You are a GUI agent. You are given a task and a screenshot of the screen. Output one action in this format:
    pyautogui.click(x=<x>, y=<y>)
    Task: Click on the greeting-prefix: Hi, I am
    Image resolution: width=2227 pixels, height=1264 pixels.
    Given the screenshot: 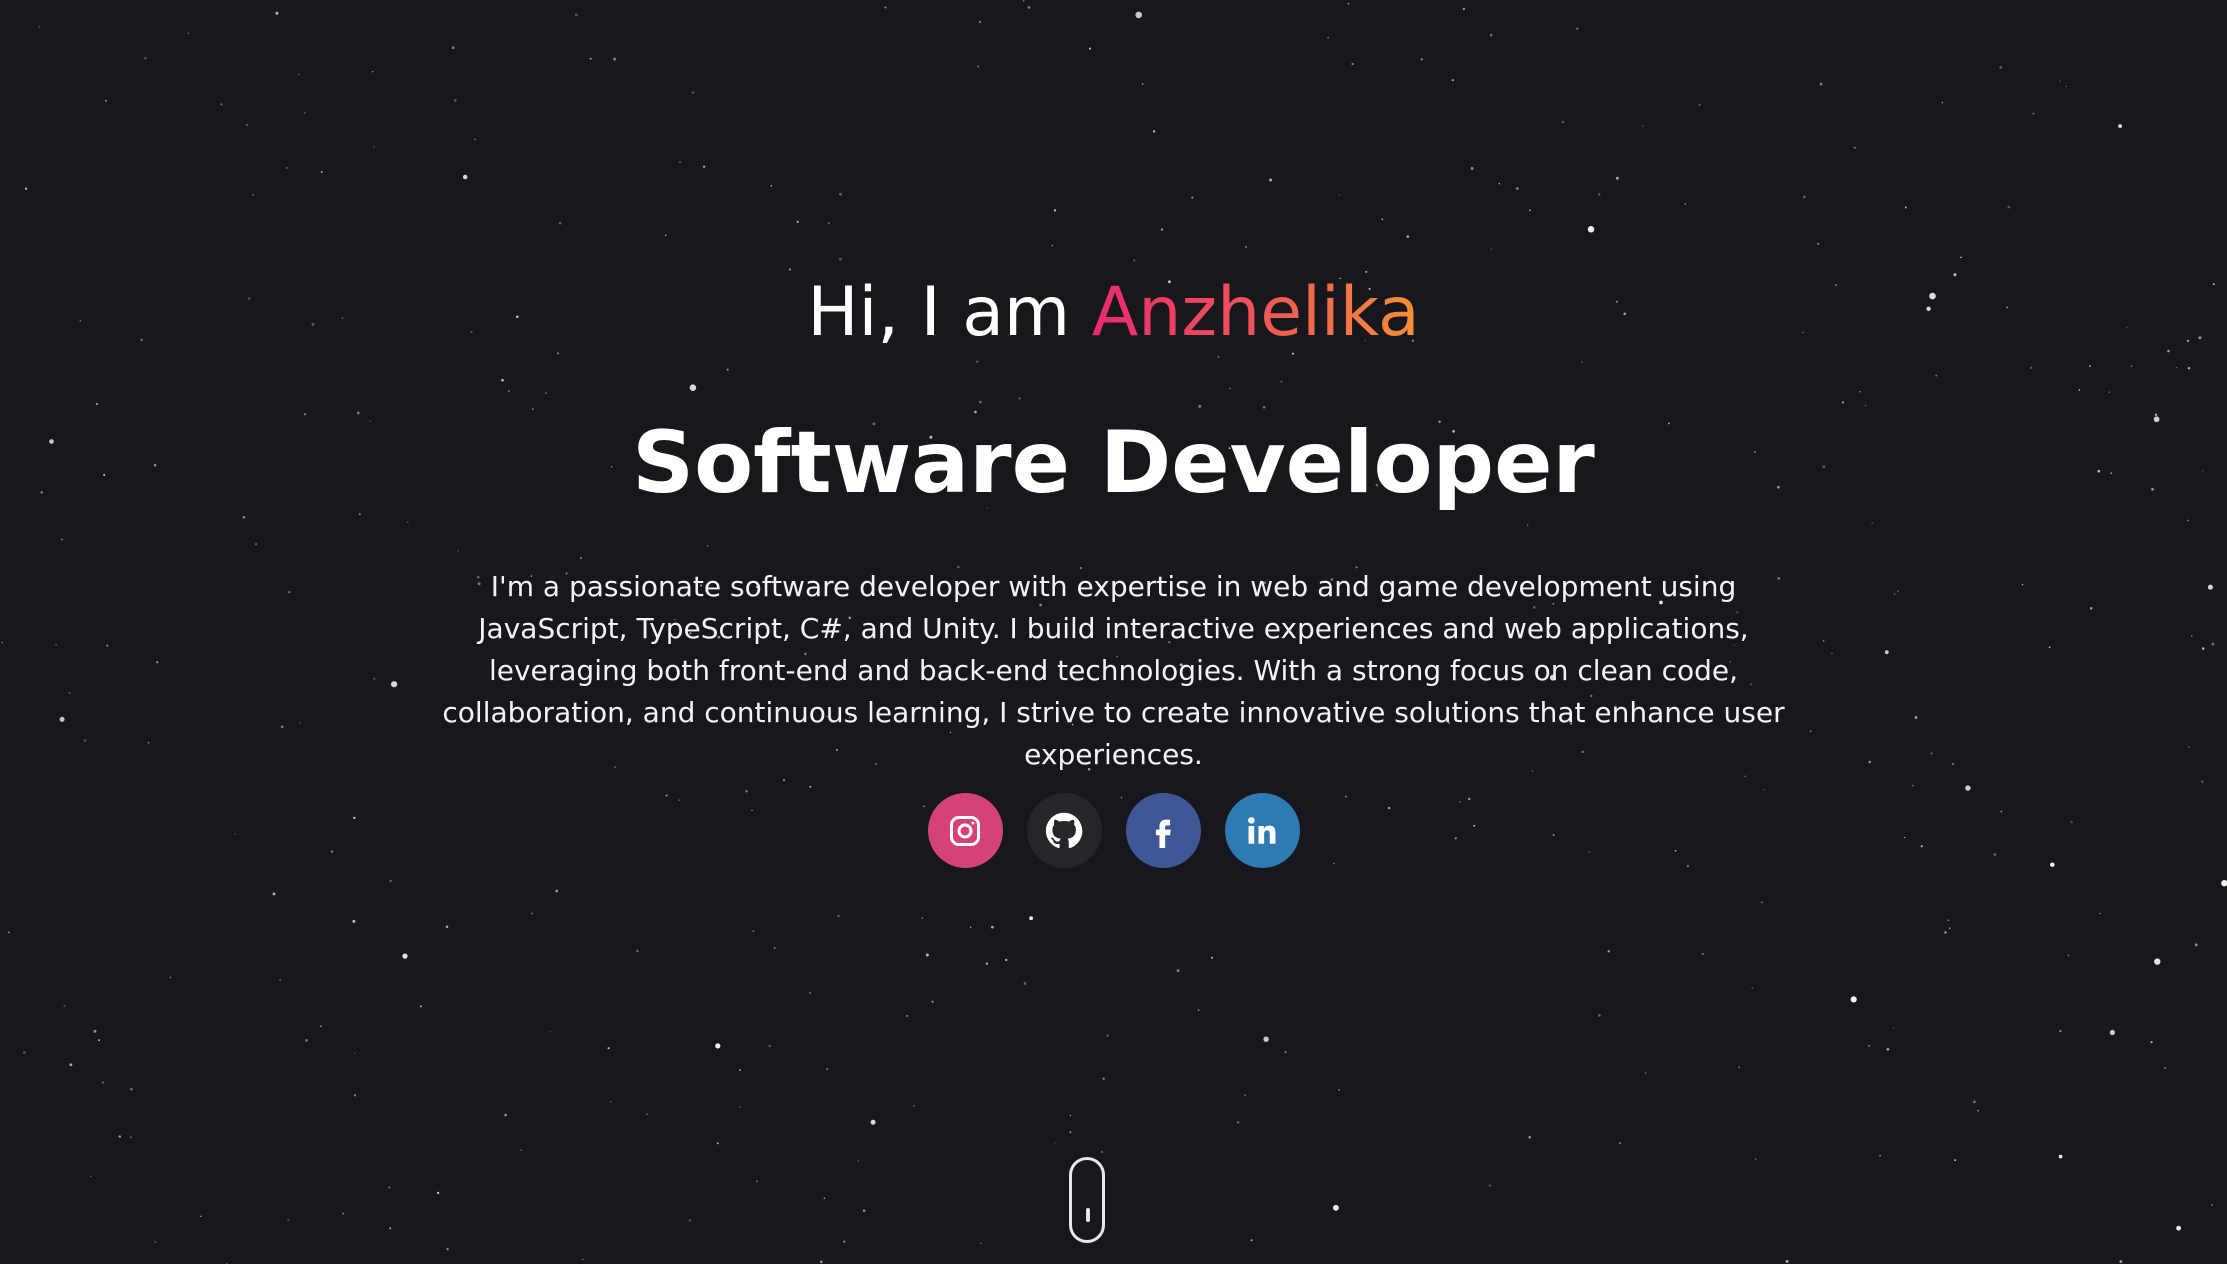 What is the action you would take?
    pyautogui.click(x=949, y=312)
    